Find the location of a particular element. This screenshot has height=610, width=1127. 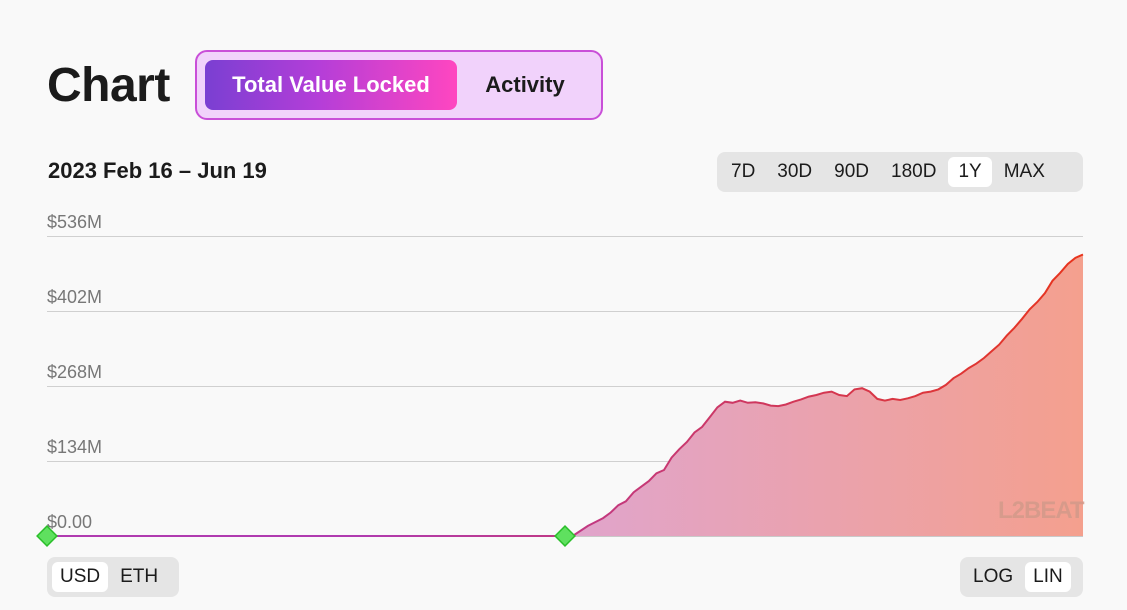

scale-toggle: LOG LIN is located at coordinates (1021, 577).